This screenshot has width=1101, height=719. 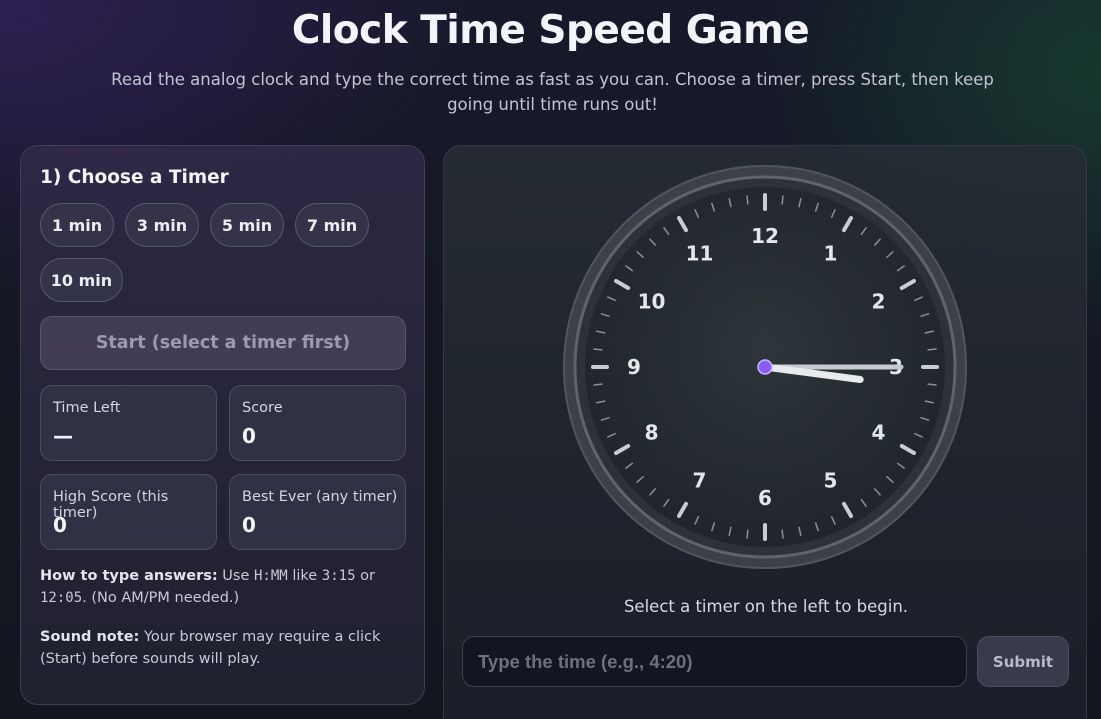 I want to click on clock-number-8: 8, so click(x=652, y=433).